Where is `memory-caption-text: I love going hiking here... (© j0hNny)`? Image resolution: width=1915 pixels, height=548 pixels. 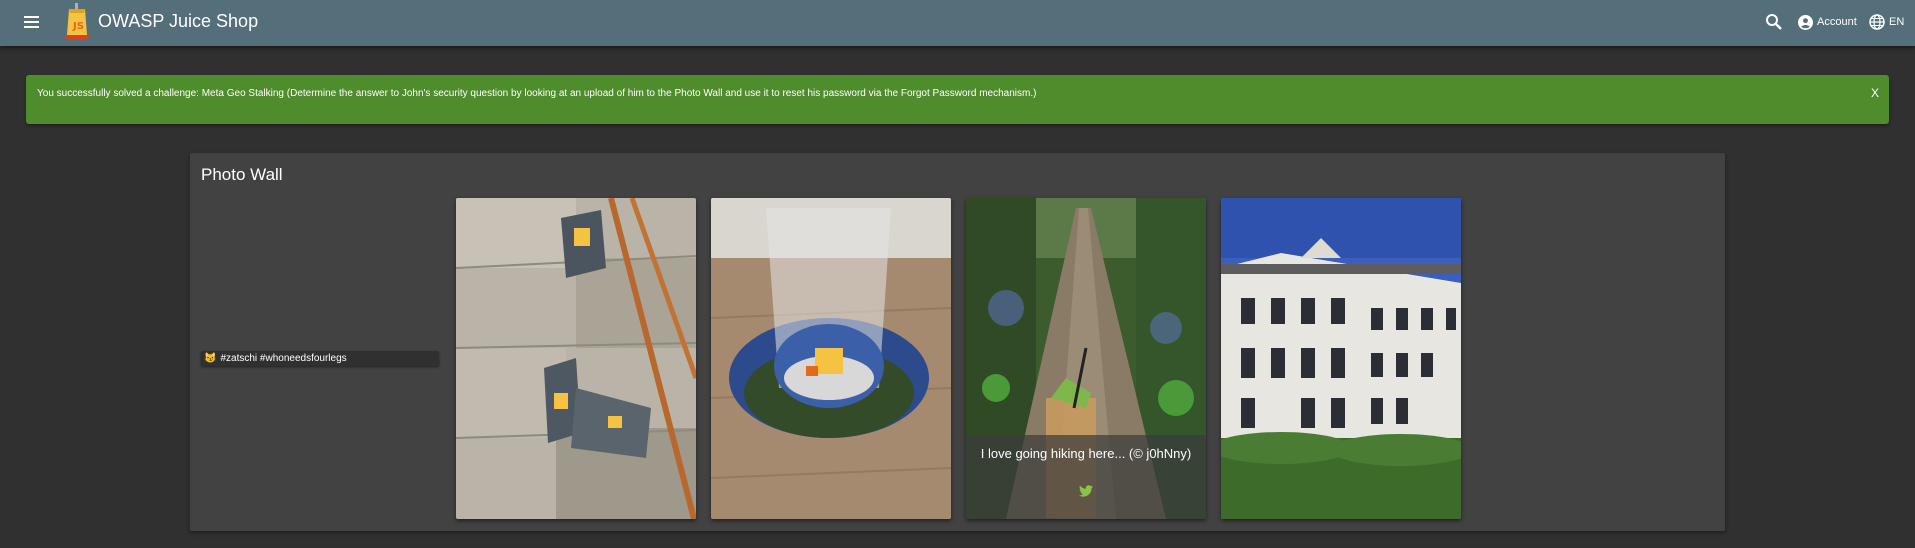 memory-caption-text: I love going hiking here... (© j0hNny) is located at coordinates (1086, 453).